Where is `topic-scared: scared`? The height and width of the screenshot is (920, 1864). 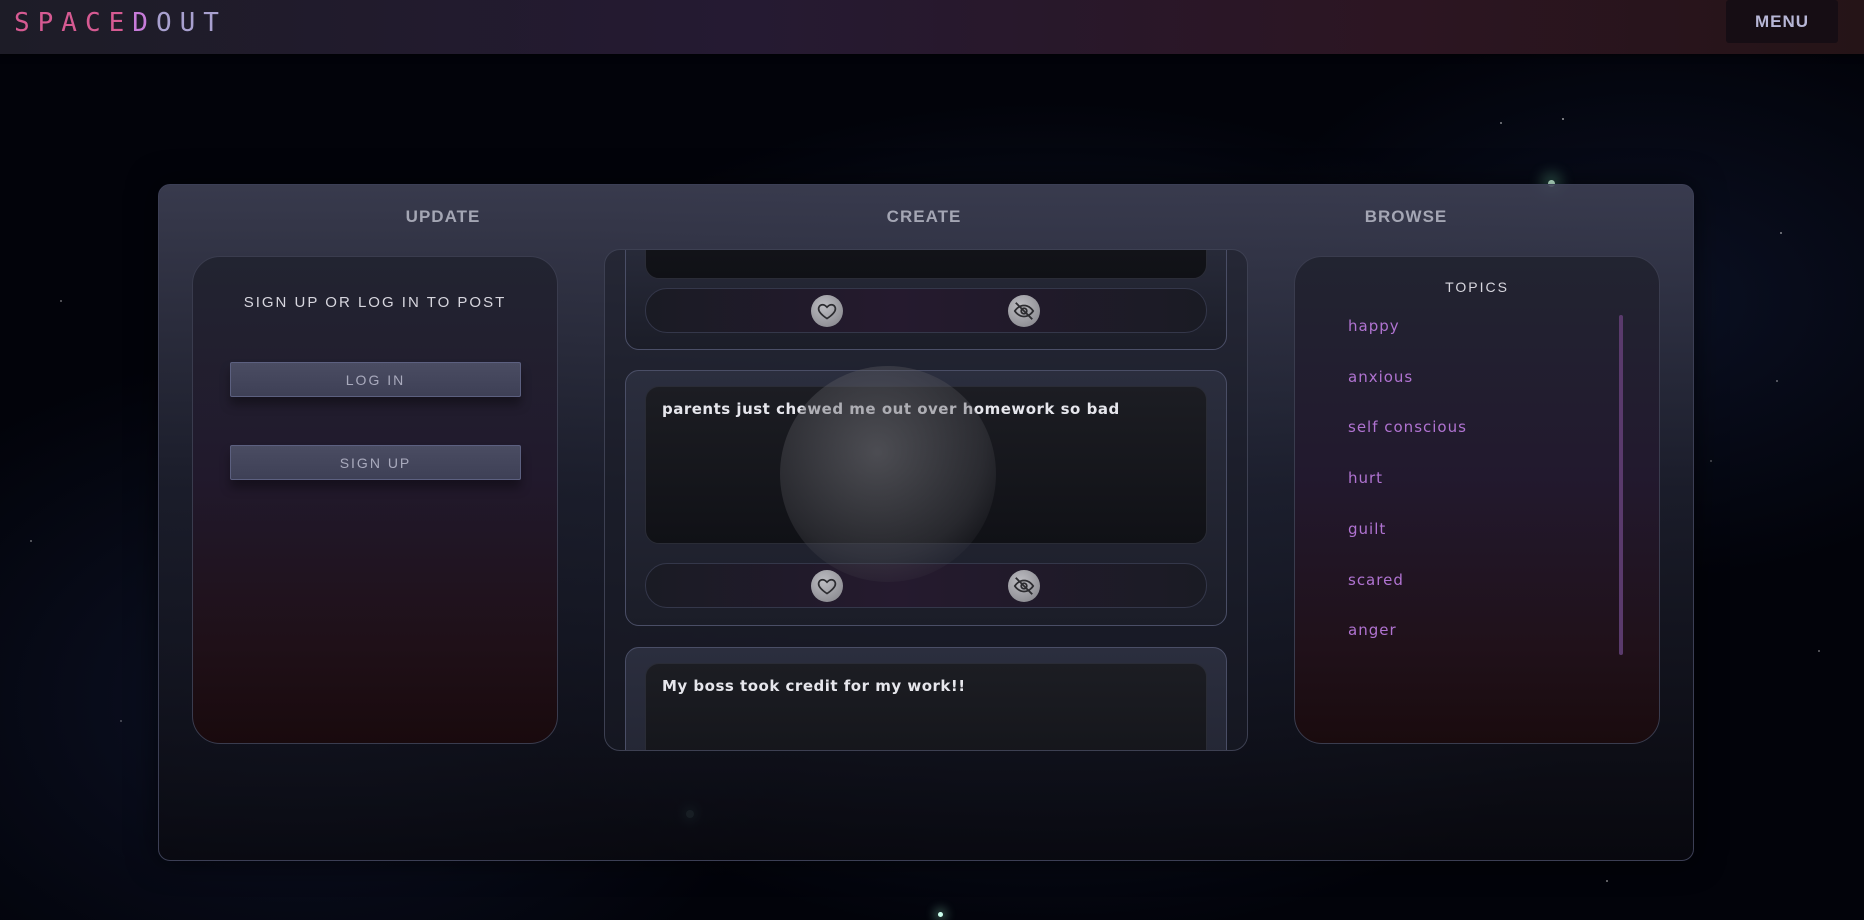 topic-scared: scared is located at coordinates (1376, 580).